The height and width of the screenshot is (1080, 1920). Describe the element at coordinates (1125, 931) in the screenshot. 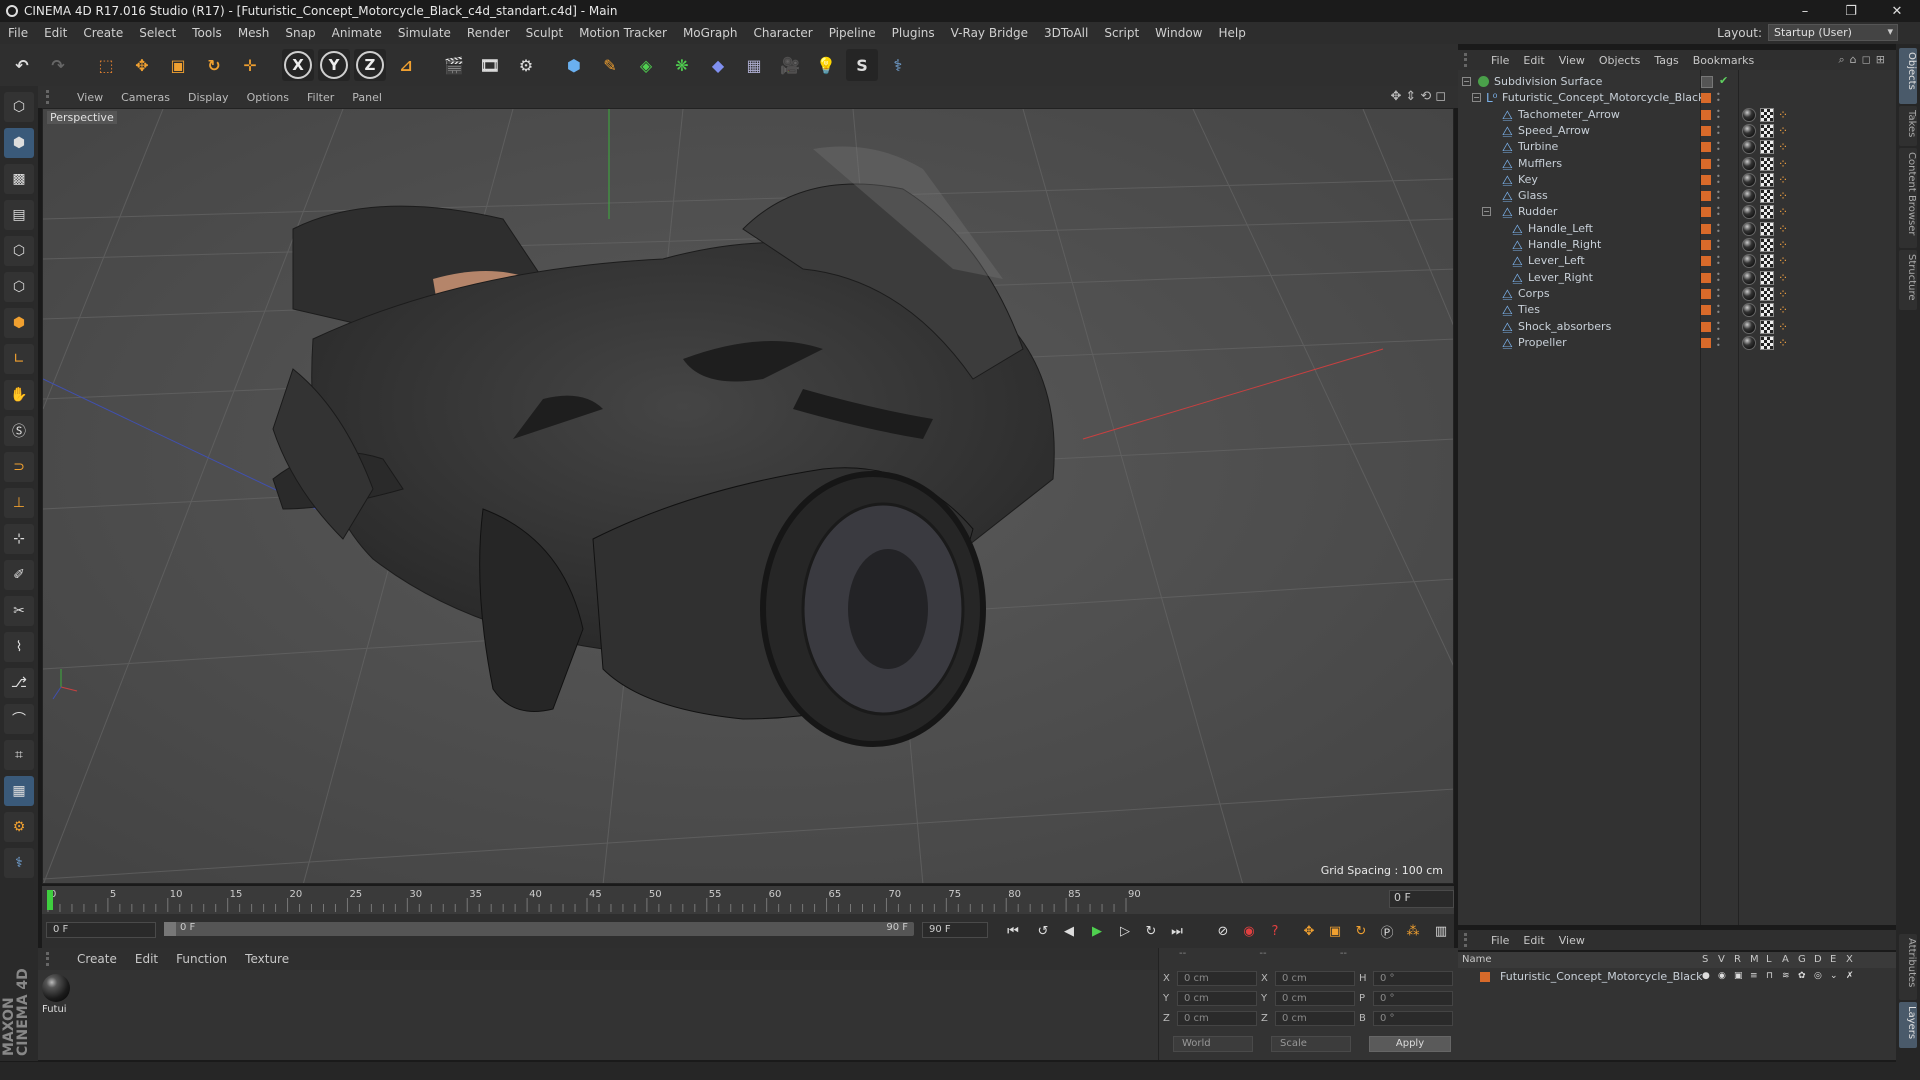

I see `next-frame-icon: ▷` at that location.